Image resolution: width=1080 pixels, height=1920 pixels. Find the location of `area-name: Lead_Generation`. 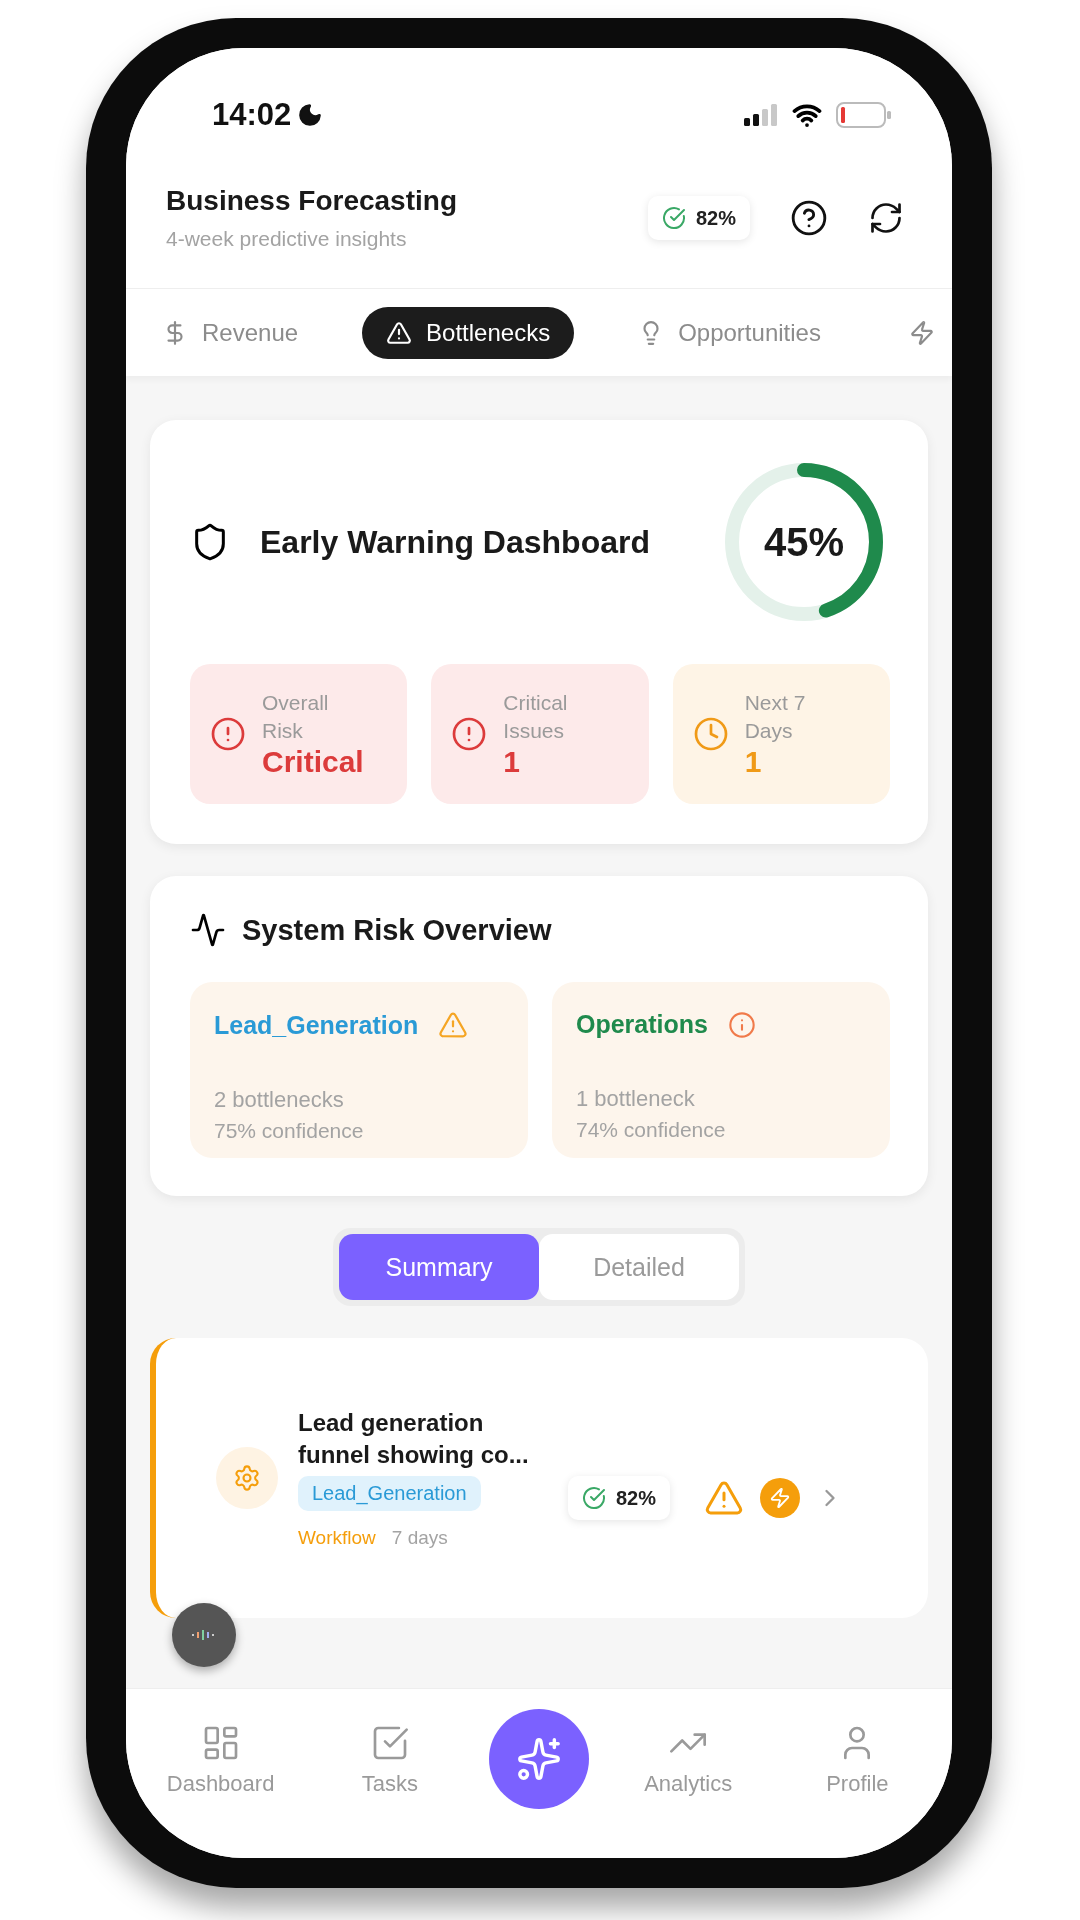

area-name: Lead_Generation is located at coordinates (316, 1025).